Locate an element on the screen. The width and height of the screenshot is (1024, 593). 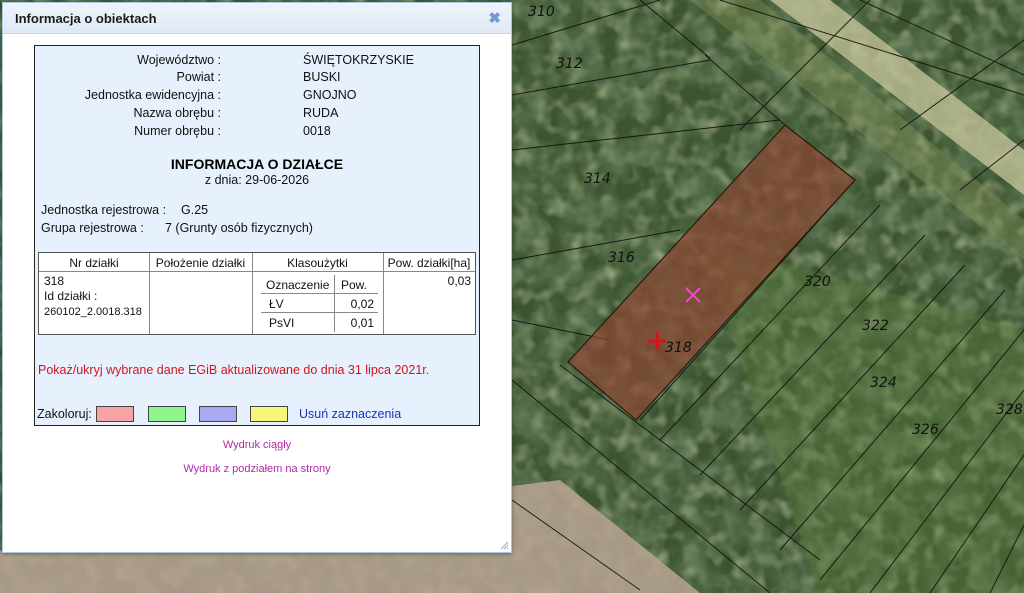
parcel-label-322: 322 is located at coordinates (875, 326).